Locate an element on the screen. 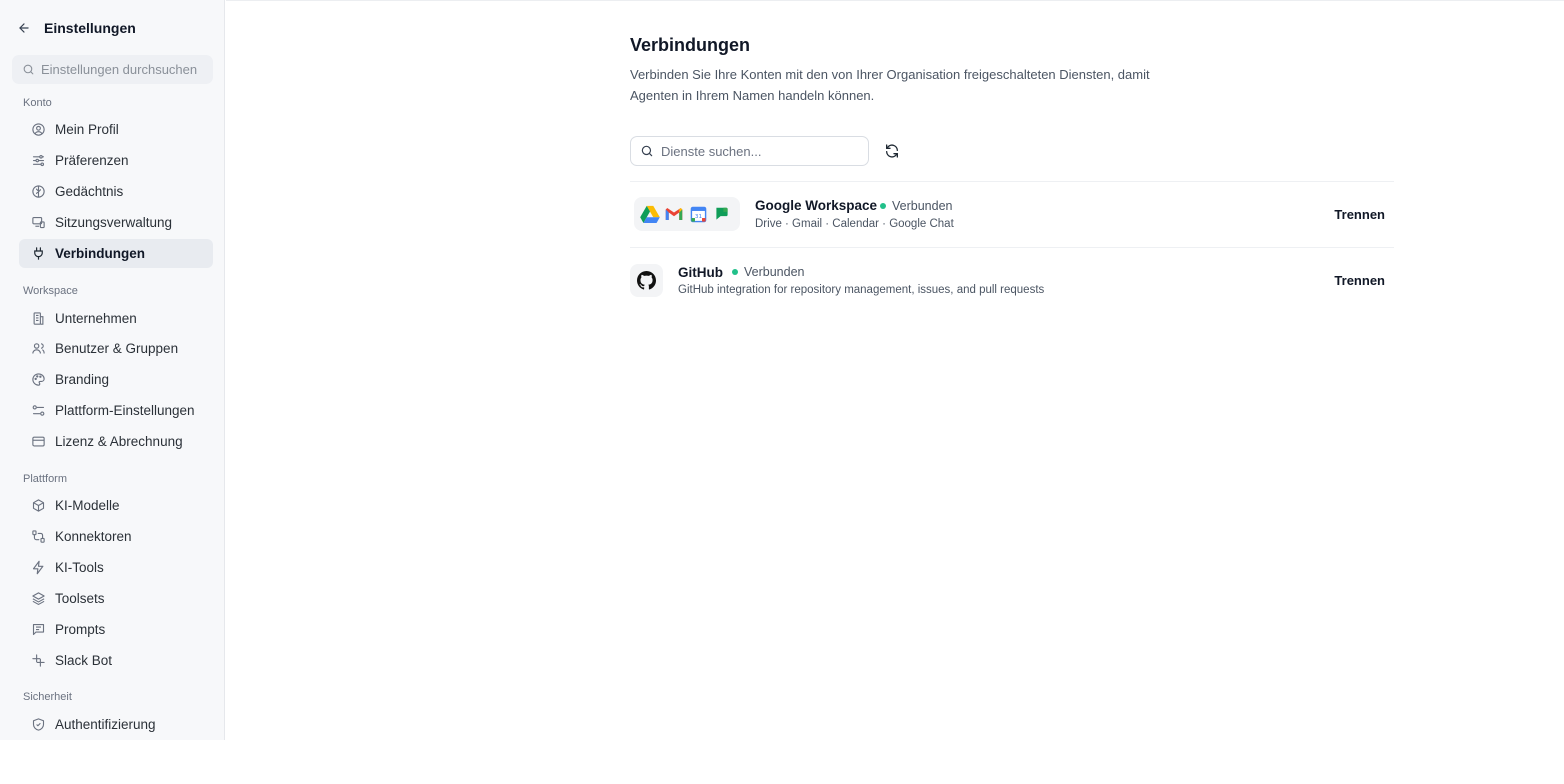 This screenshot has width=1564, height=784. sidebar-item-ki-tools: KI-Tools is located at coordinates (116, 567).